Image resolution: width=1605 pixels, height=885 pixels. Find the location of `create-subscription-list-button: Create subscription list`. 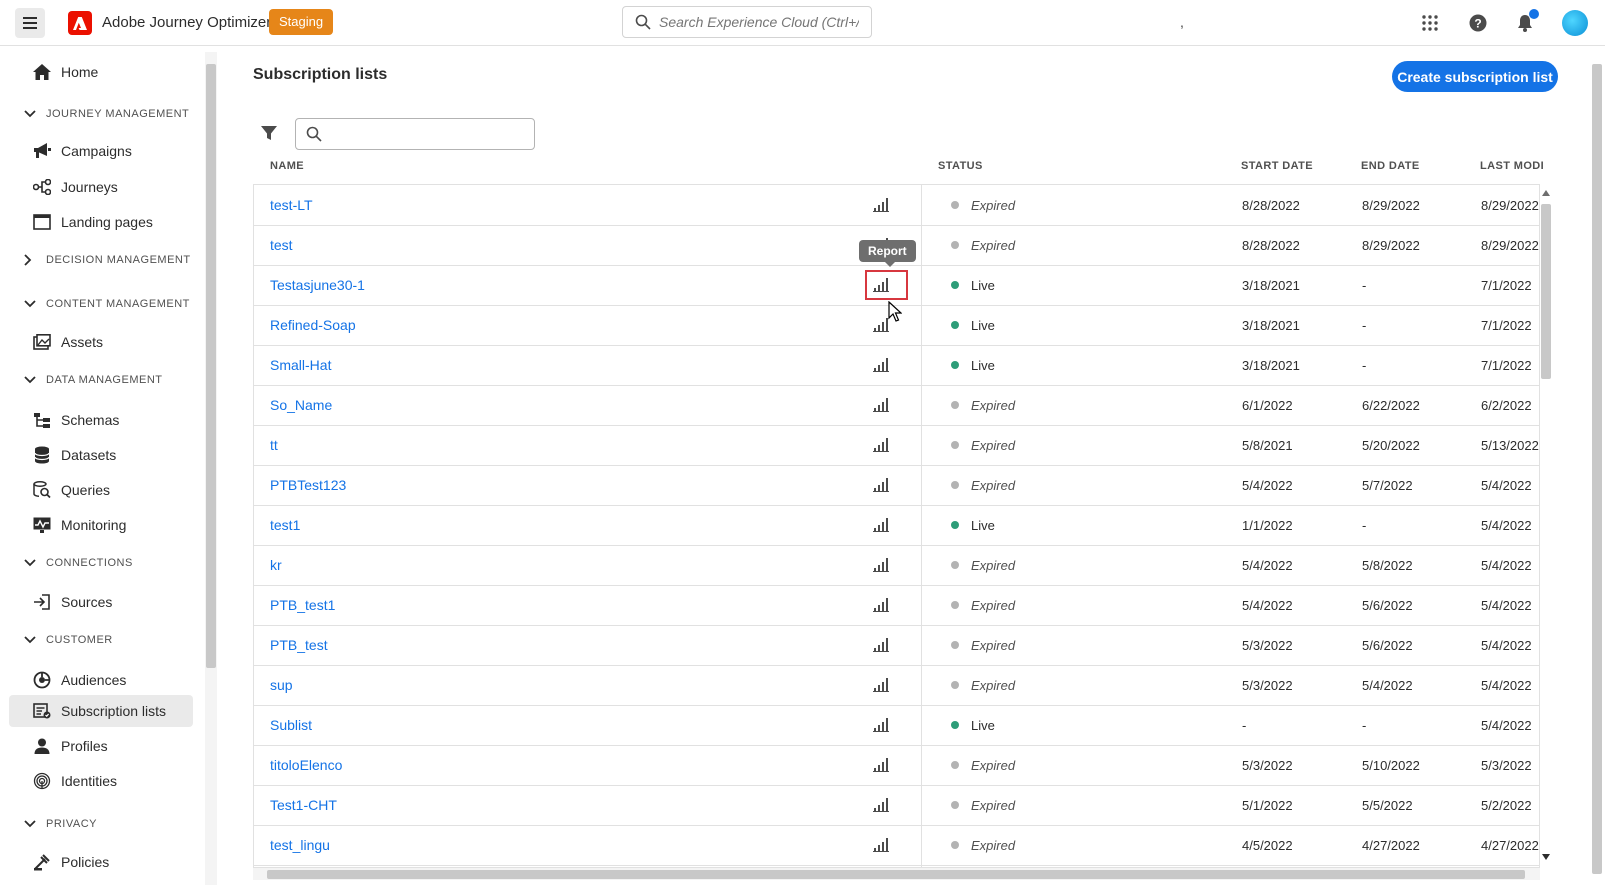

create-subscription-list-button: Create subscription list is located at coordinates (1475, 76).